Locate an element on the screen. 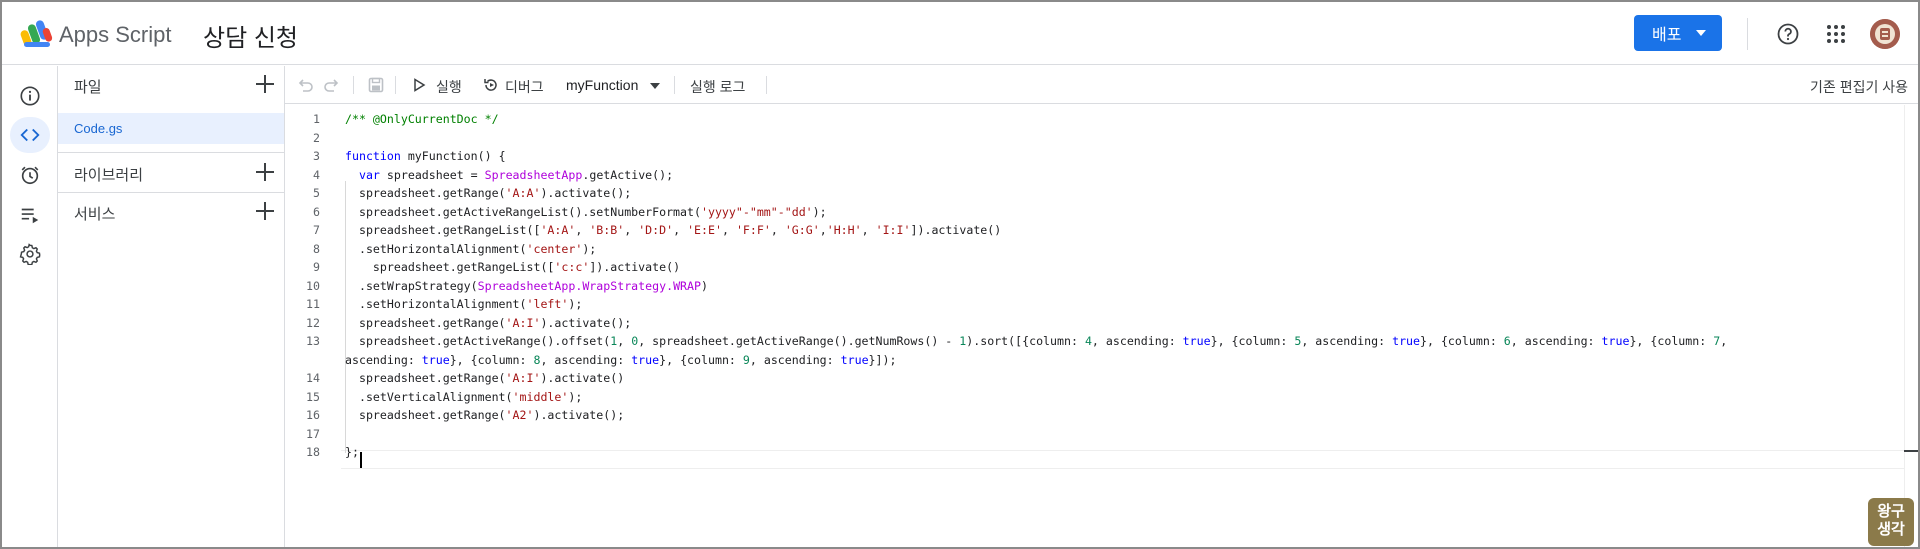  code-text: .setVerticalAlignment('middle'); is located at coordinates (464, 396).